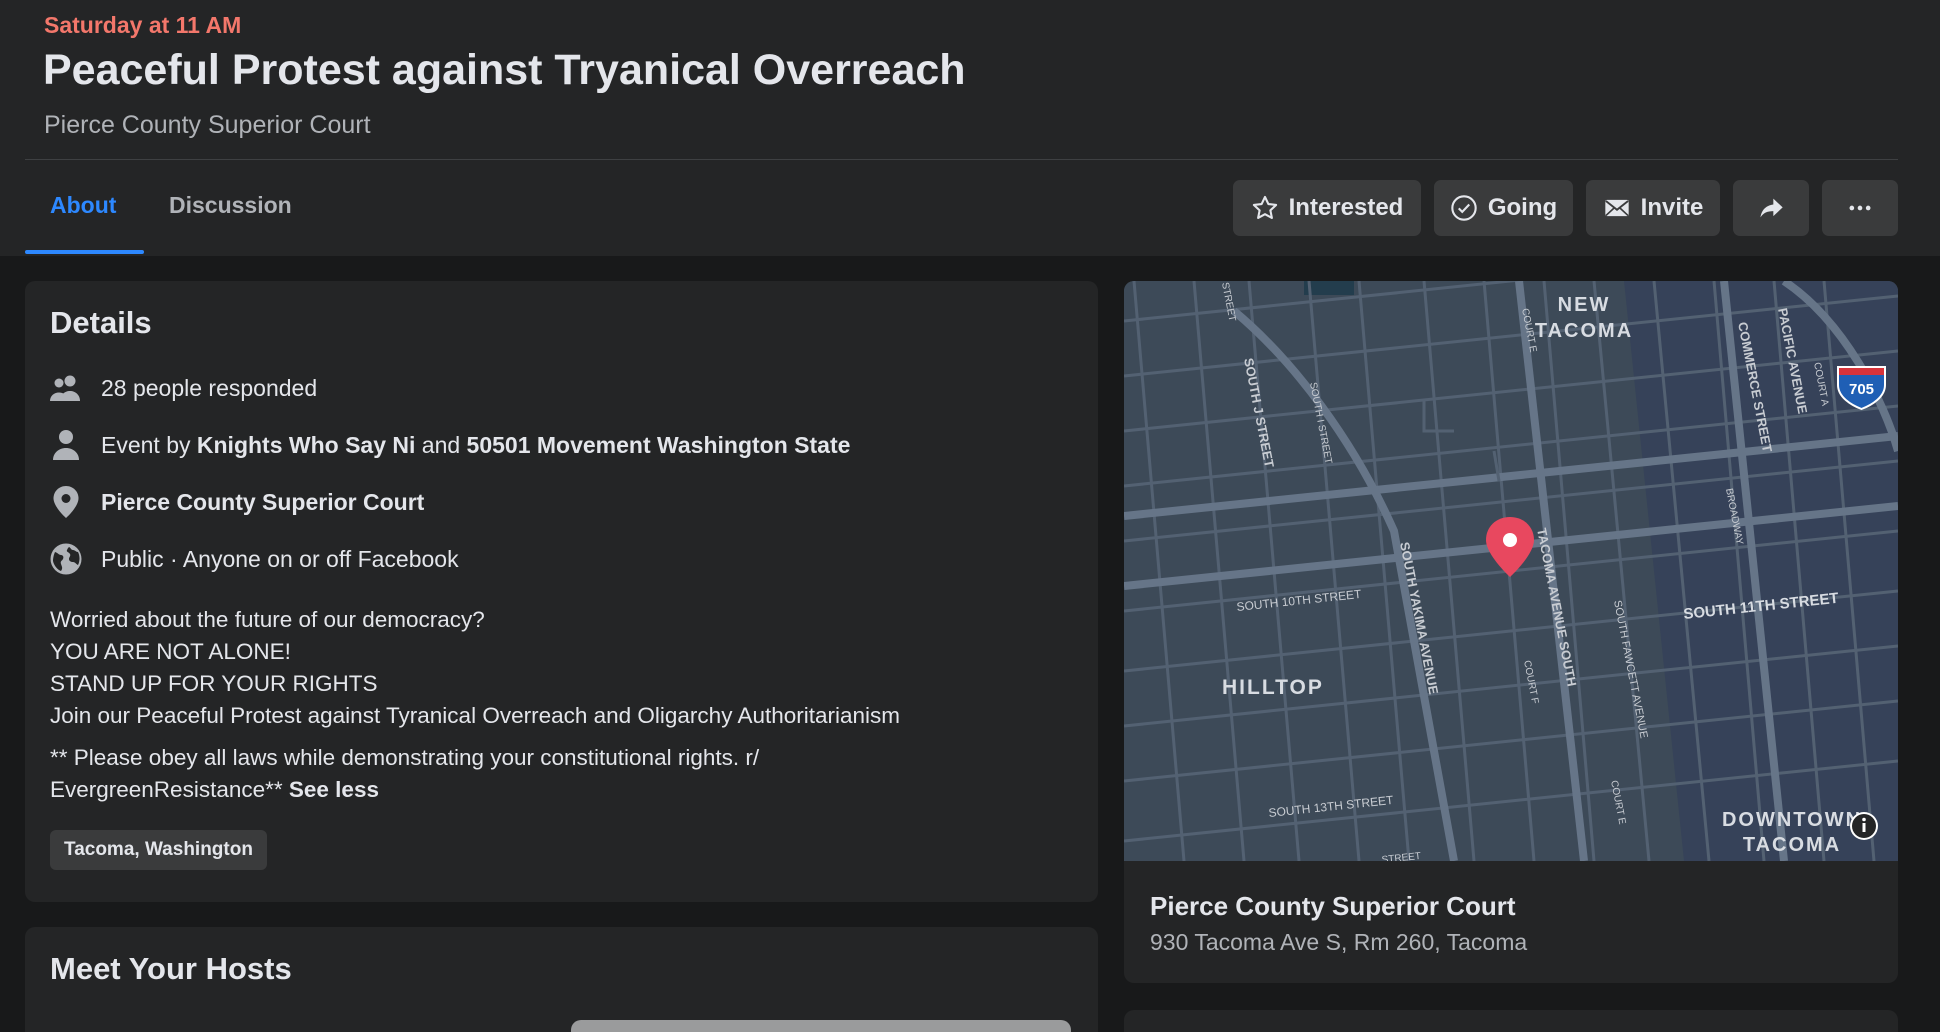  Describe the element at coordinates (207, 125) in the screenshot. I see `event-subtitle: Pierce County Superior Court` at that location.